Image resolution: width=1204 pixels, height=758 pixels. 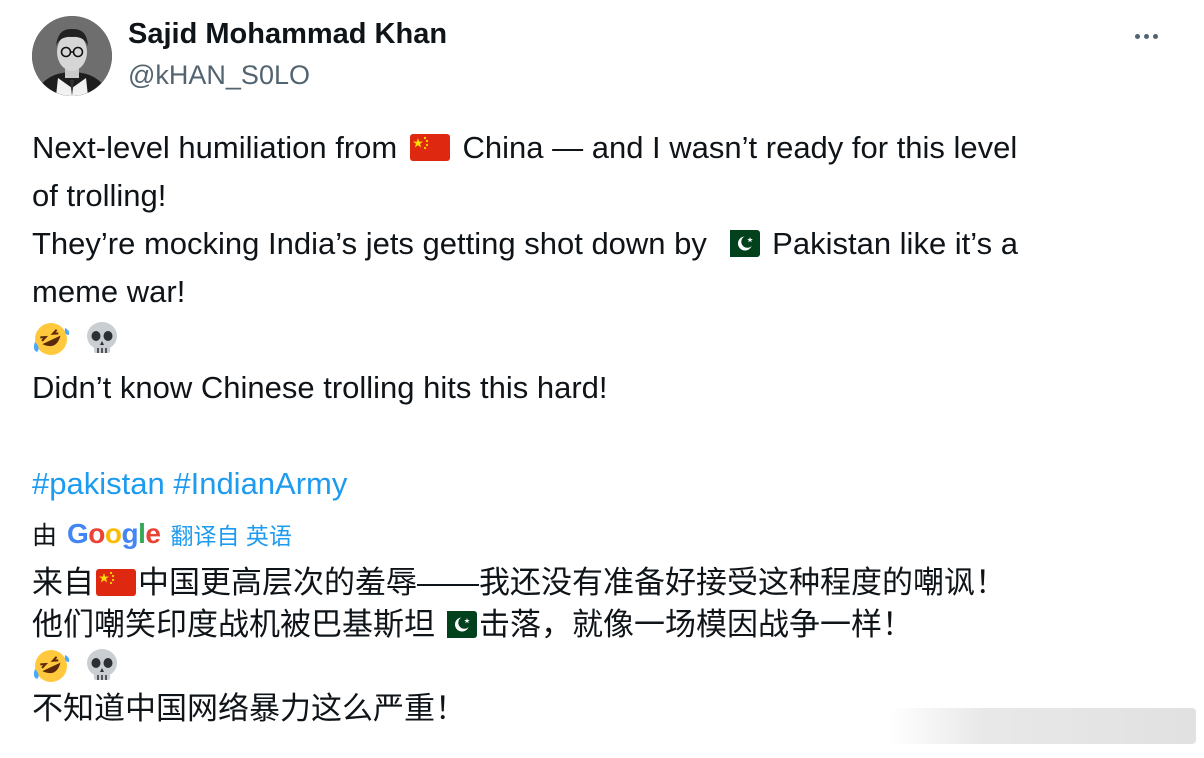 What do you see at coordinates (45, 536) in the screenshot?
I see `translated-by-label: 由` at bounding box center [45, 536].